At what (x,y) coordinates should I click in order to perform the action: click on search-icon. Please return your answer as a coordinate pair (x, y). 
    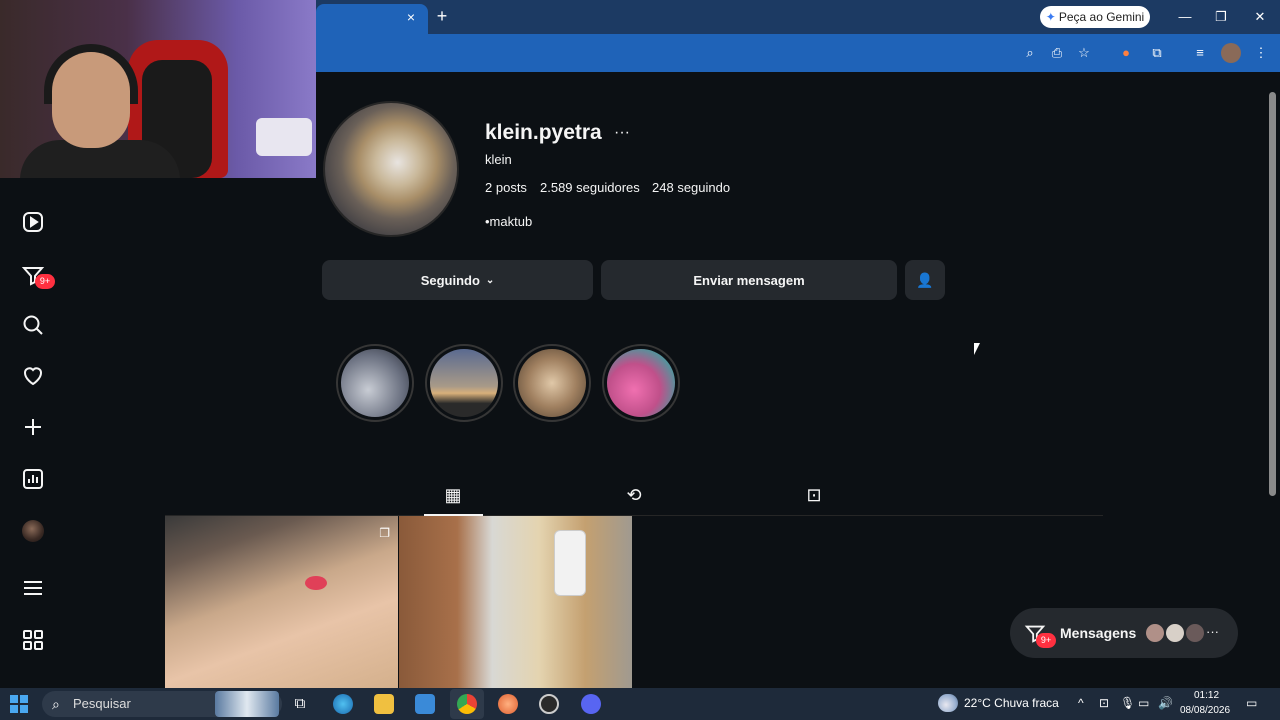
    Looking at the image, I should click on (33, 325).